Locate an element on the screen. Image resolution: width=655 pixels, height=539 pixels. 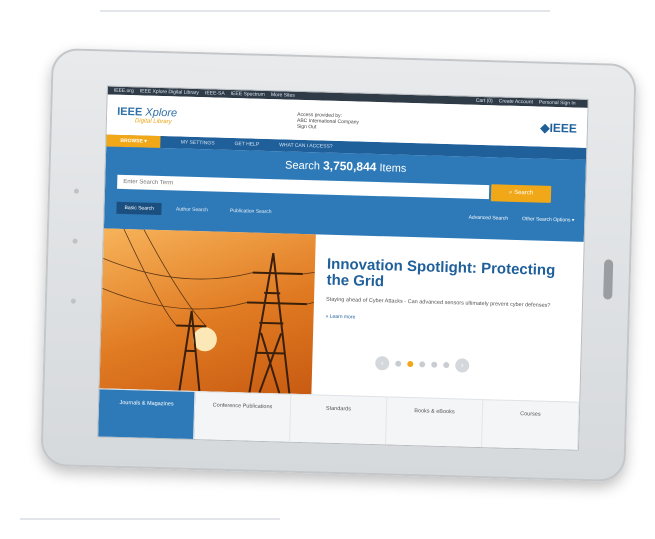
ieee-brand-text: IEEE is located at coordinates (563, 128).